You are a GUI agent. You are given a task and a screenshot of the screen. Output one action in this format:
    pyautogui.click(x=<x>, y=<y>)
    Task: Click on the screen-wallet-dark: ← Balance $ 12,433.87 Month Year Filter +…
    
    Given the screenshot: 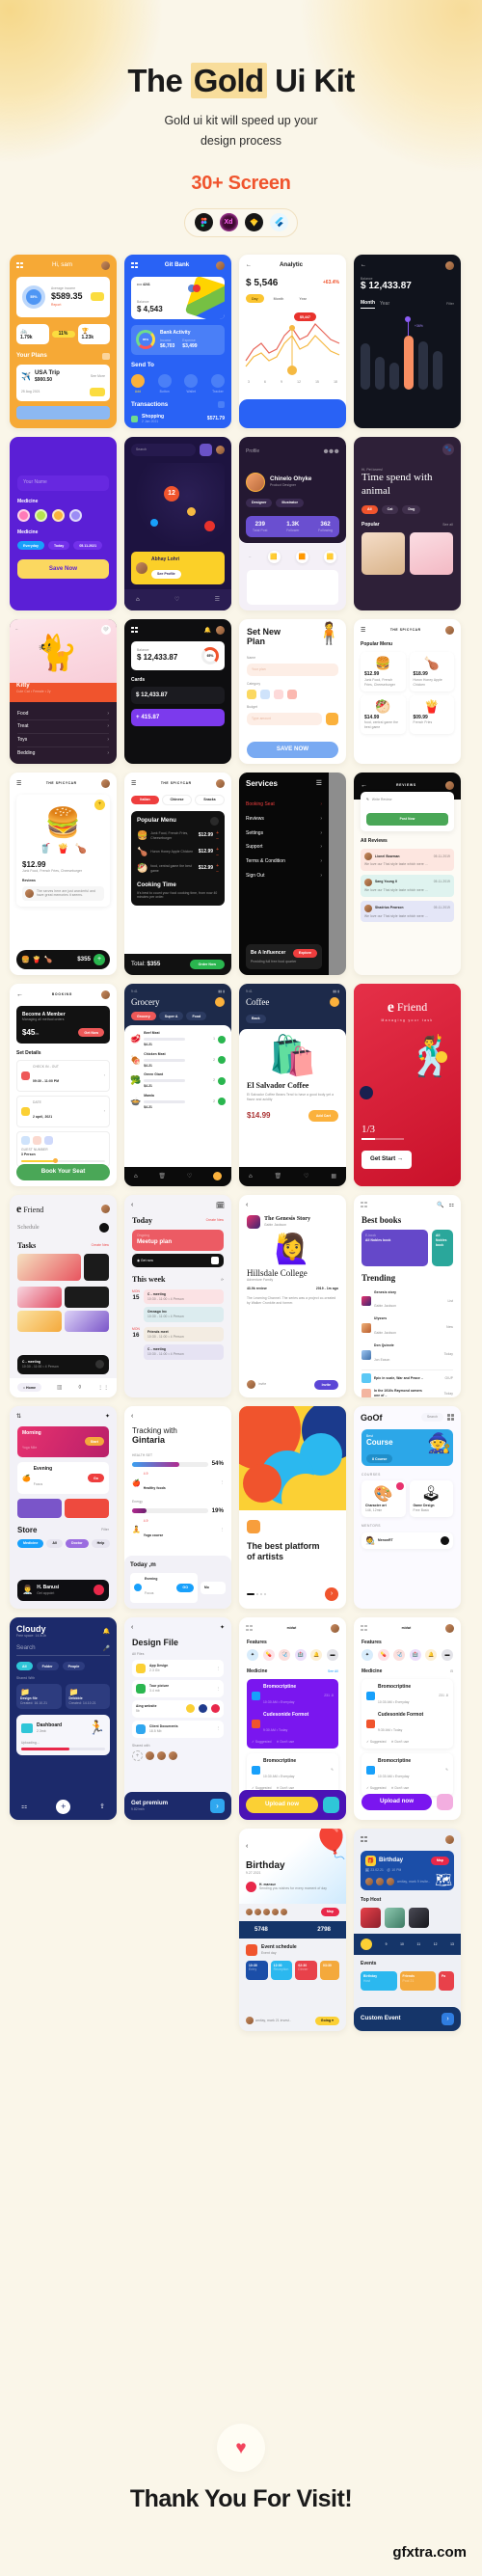 What is the action you would take?
    pyautogui.click(x=408, y=341)
    